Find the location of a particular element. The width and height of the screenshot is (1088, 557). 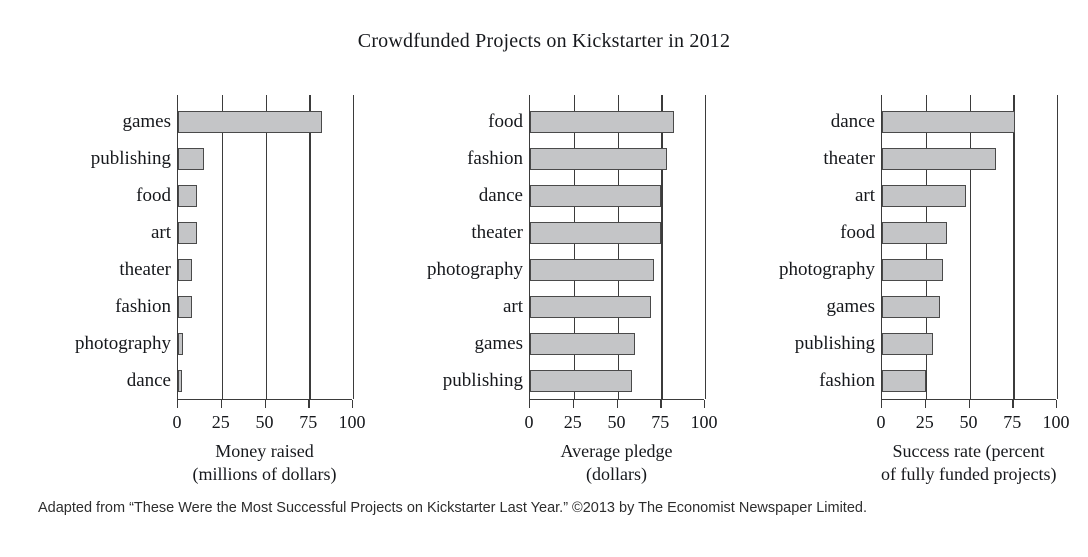

axis-label-line: of fully funded projects) is located at coordinates (969, 474).